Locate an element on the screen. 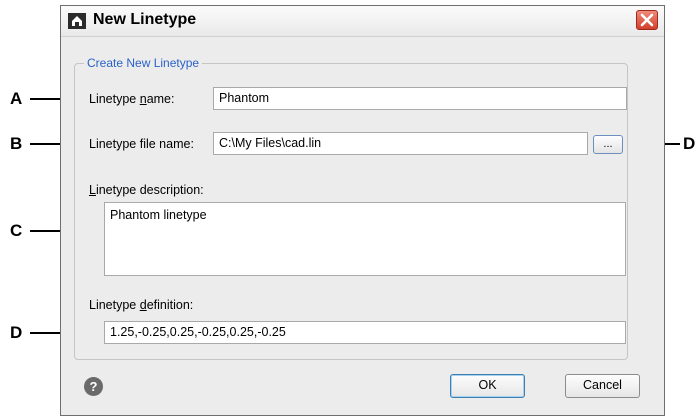  cancel-button: Cancel is located at coordinates (602, 386).